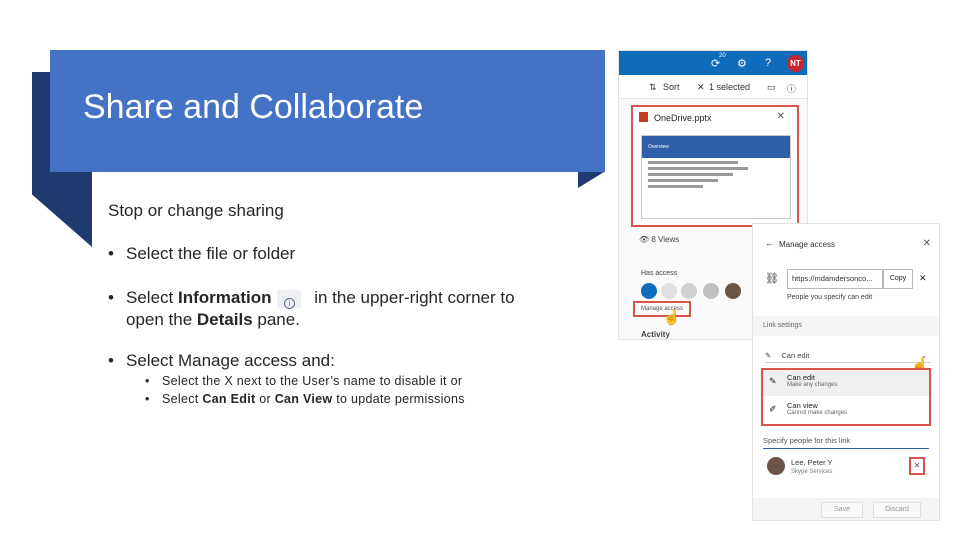  I want to click on link-permission-note: People you specify can edit, so click(830, 297).